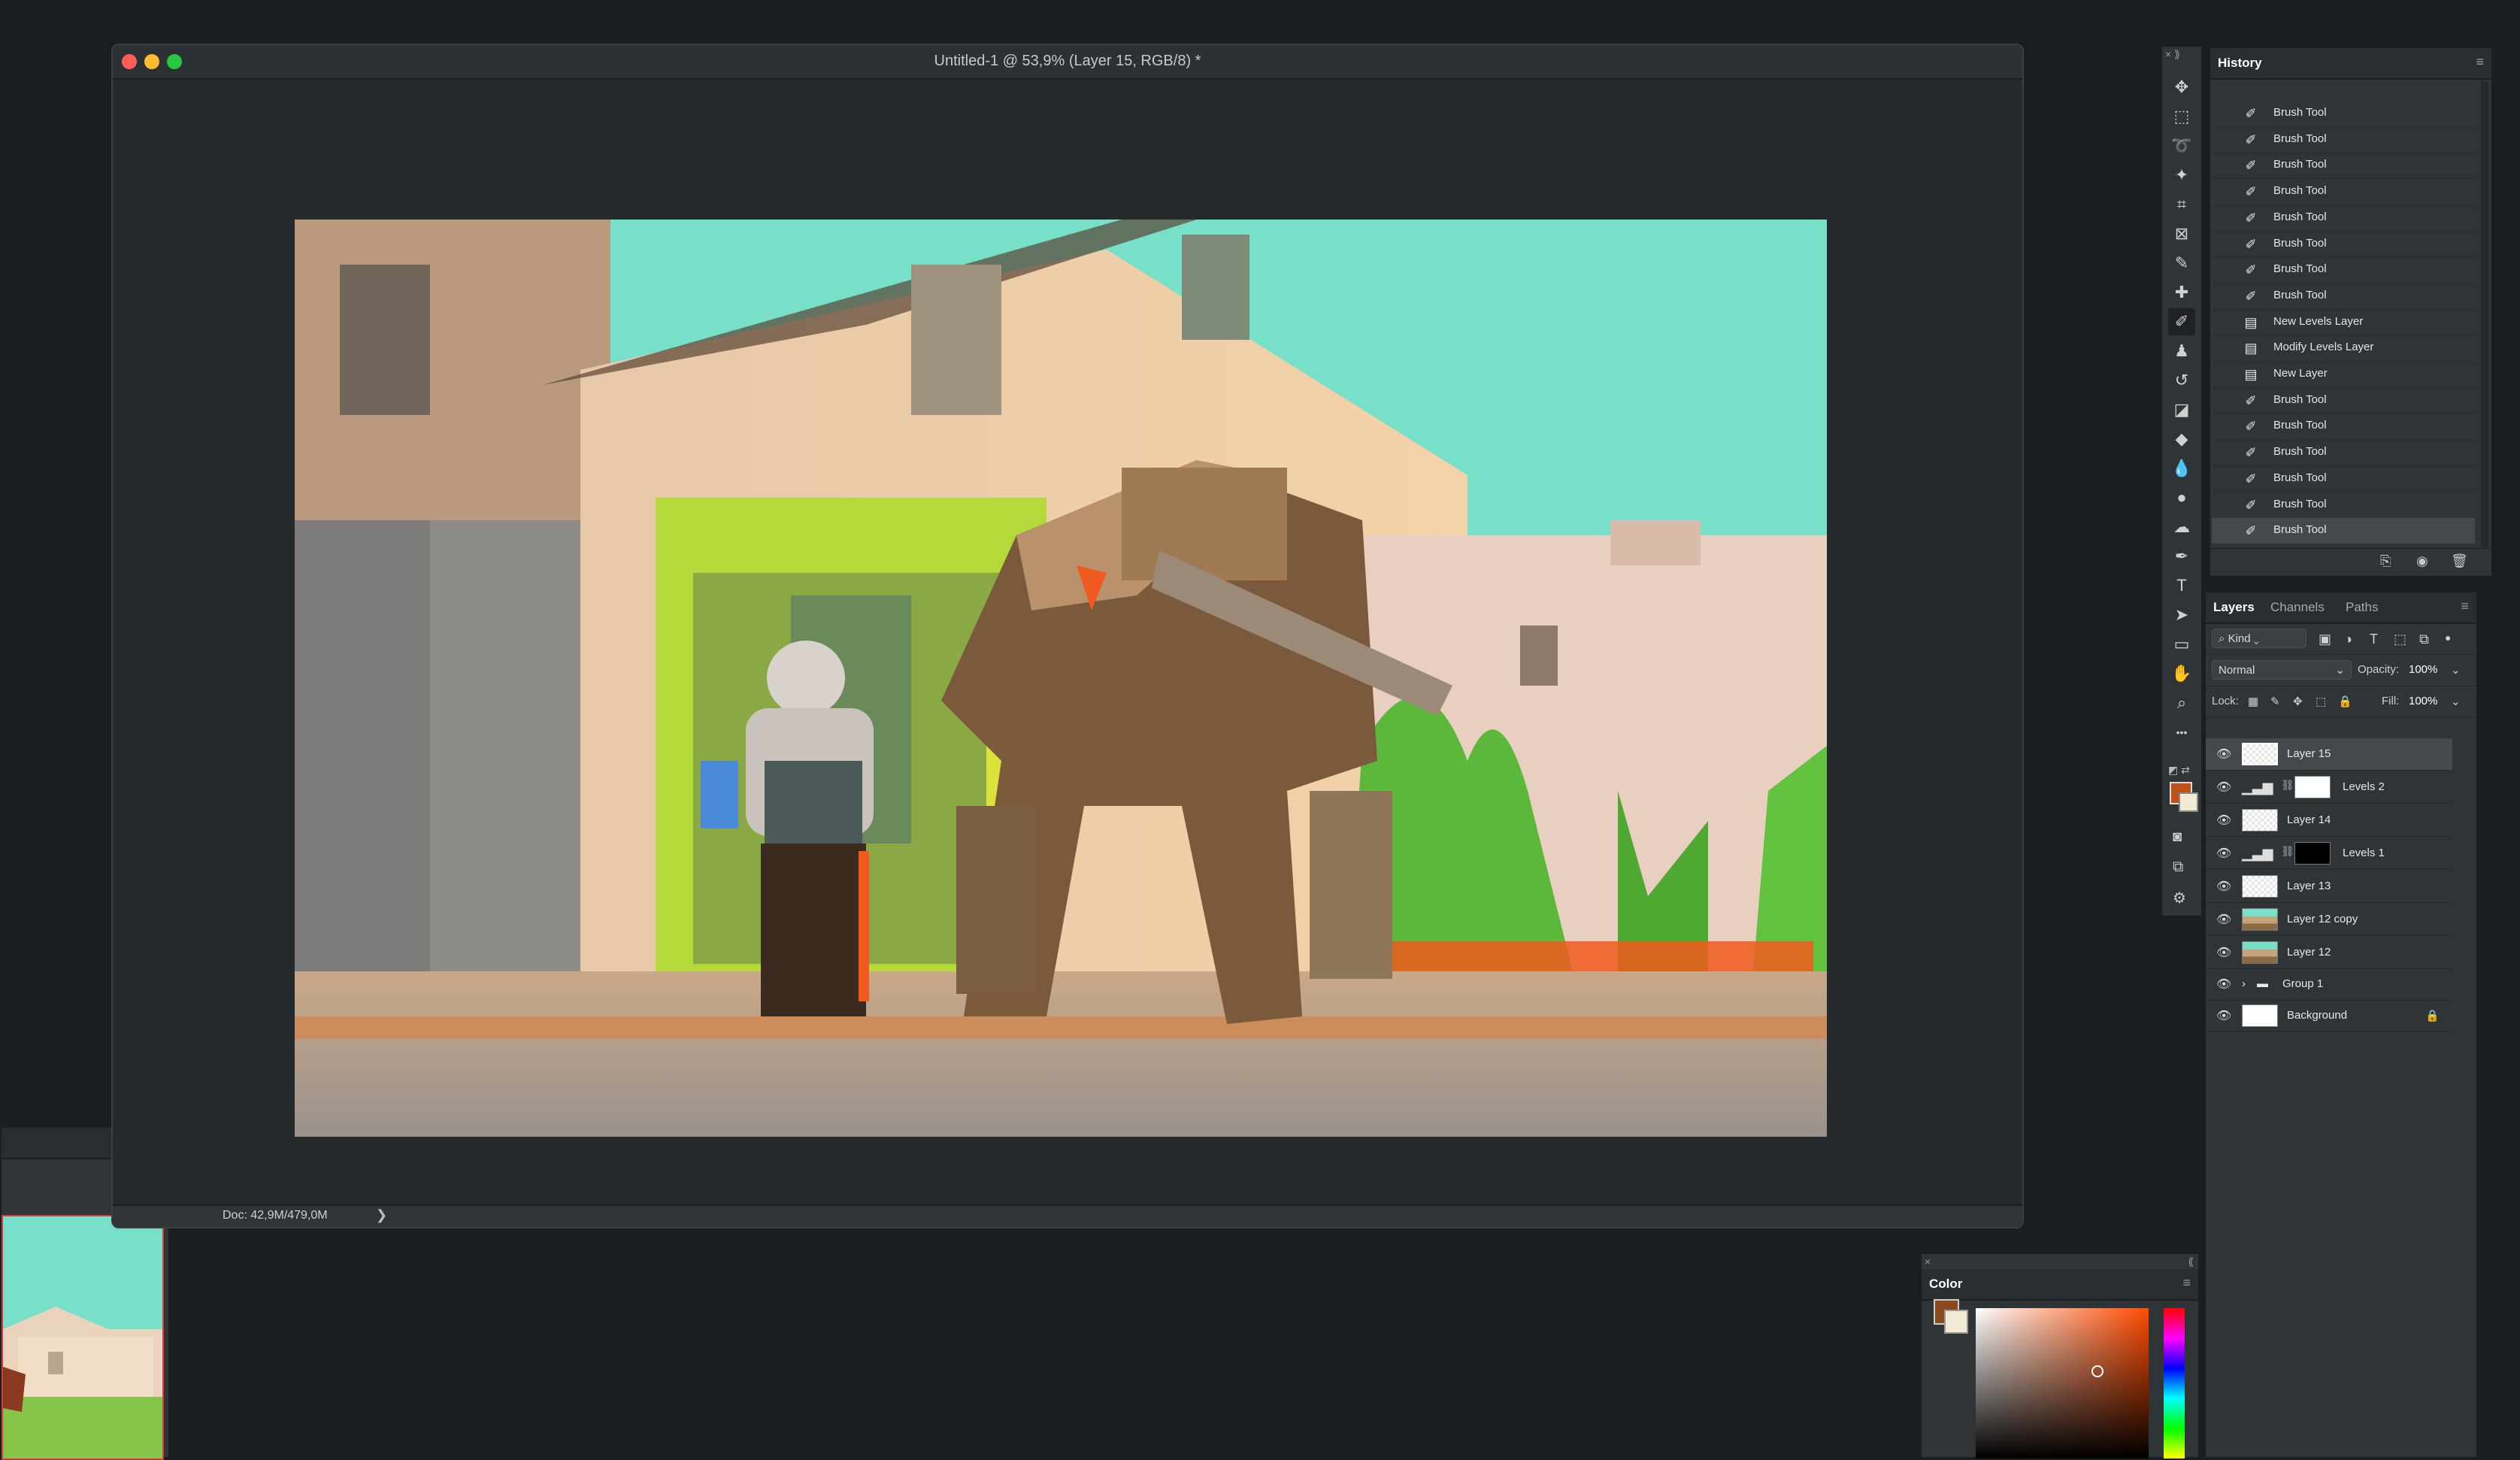 The image size is (2520, 1460). I want to click on hue-slider, so click(2174, 1383).